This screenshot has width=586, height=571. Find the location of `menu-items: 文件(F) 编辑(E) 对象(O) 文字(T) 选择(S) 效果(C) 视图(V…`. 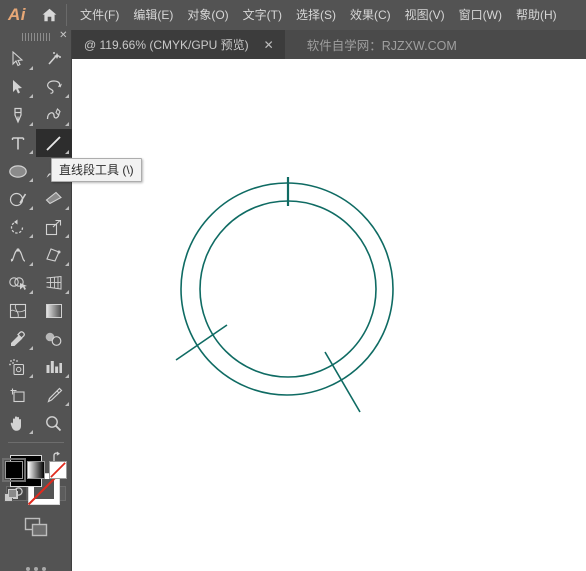

menu-items: 文件(F) 编辑(E) 对象(O) 文字(T) 选择(S) 效果(C) 视图(V… is located at coordinates (318, 15).